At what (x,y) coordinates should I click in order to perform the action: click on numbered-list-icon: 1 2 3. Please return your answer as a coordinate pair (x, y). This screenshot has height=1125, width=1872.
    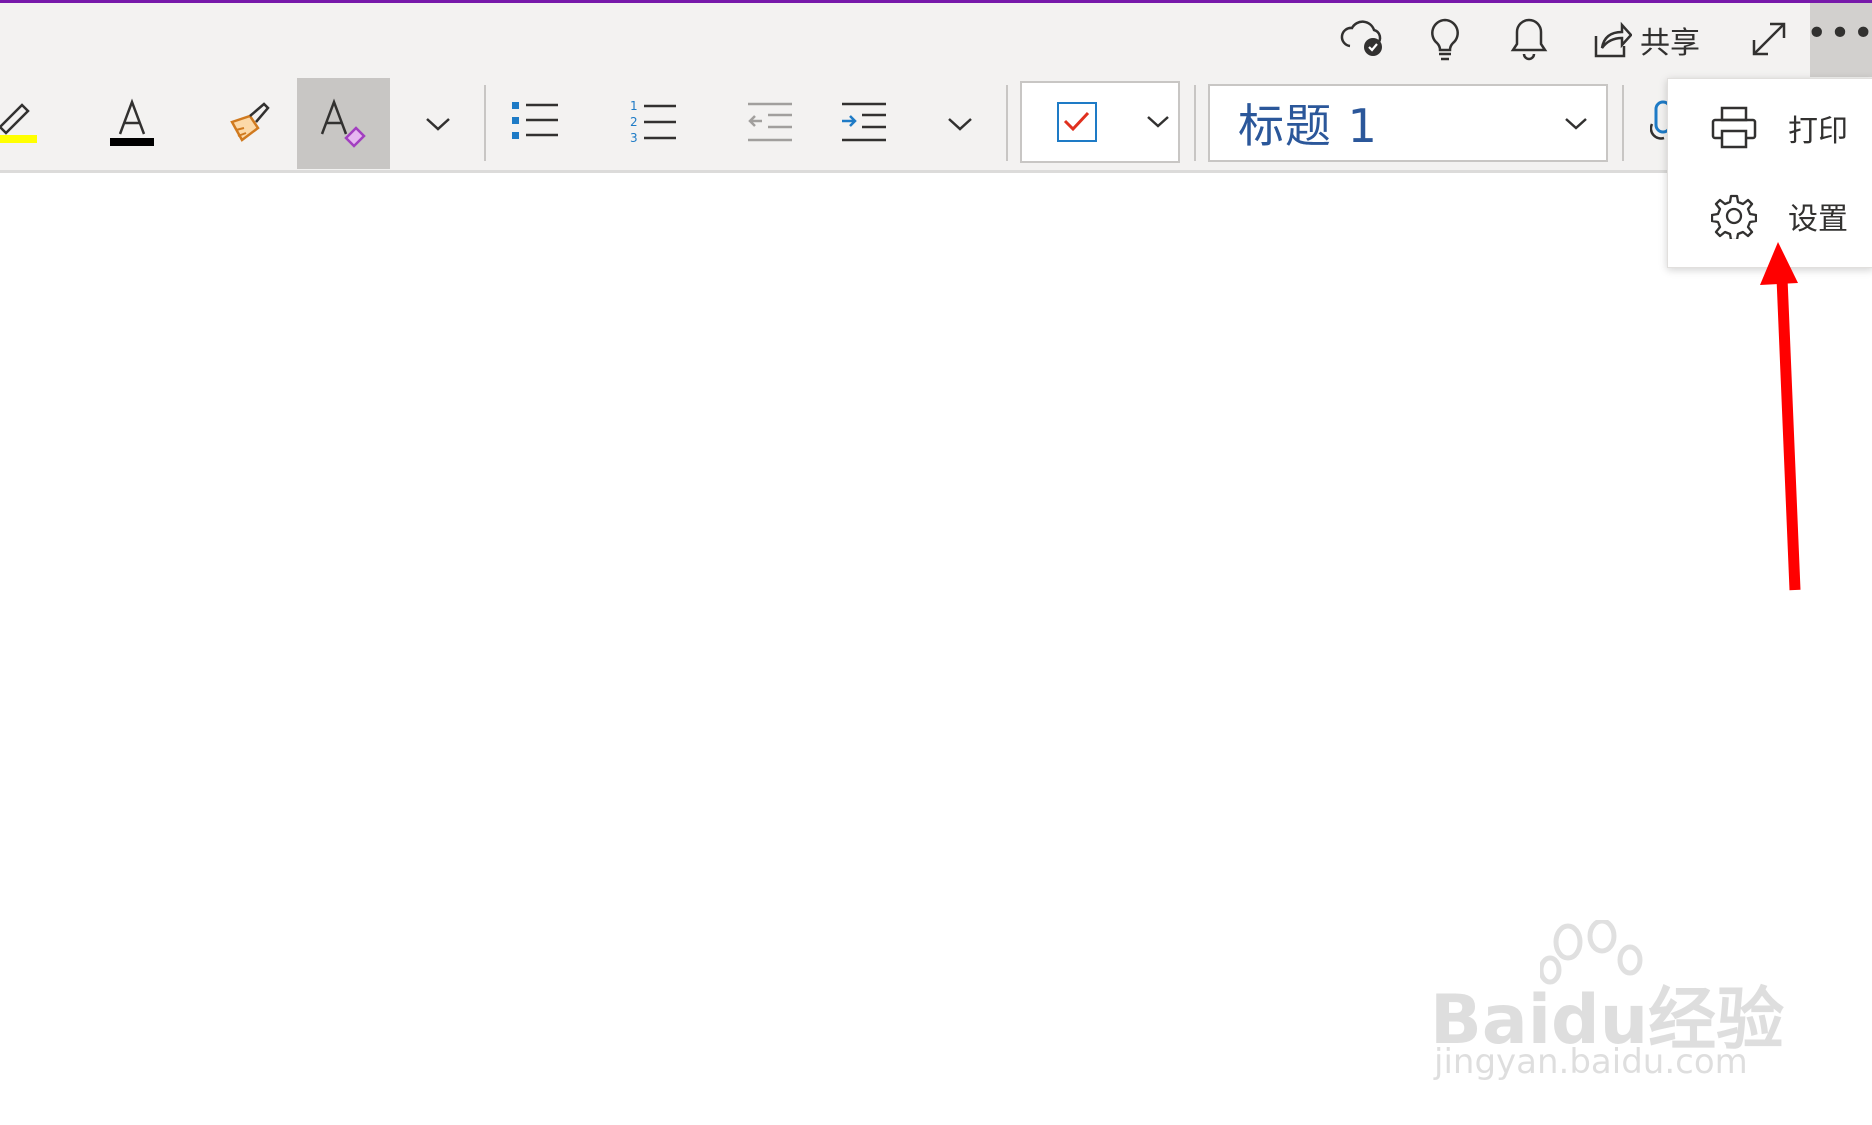
    Looking at the image, I should click on (653, 122).